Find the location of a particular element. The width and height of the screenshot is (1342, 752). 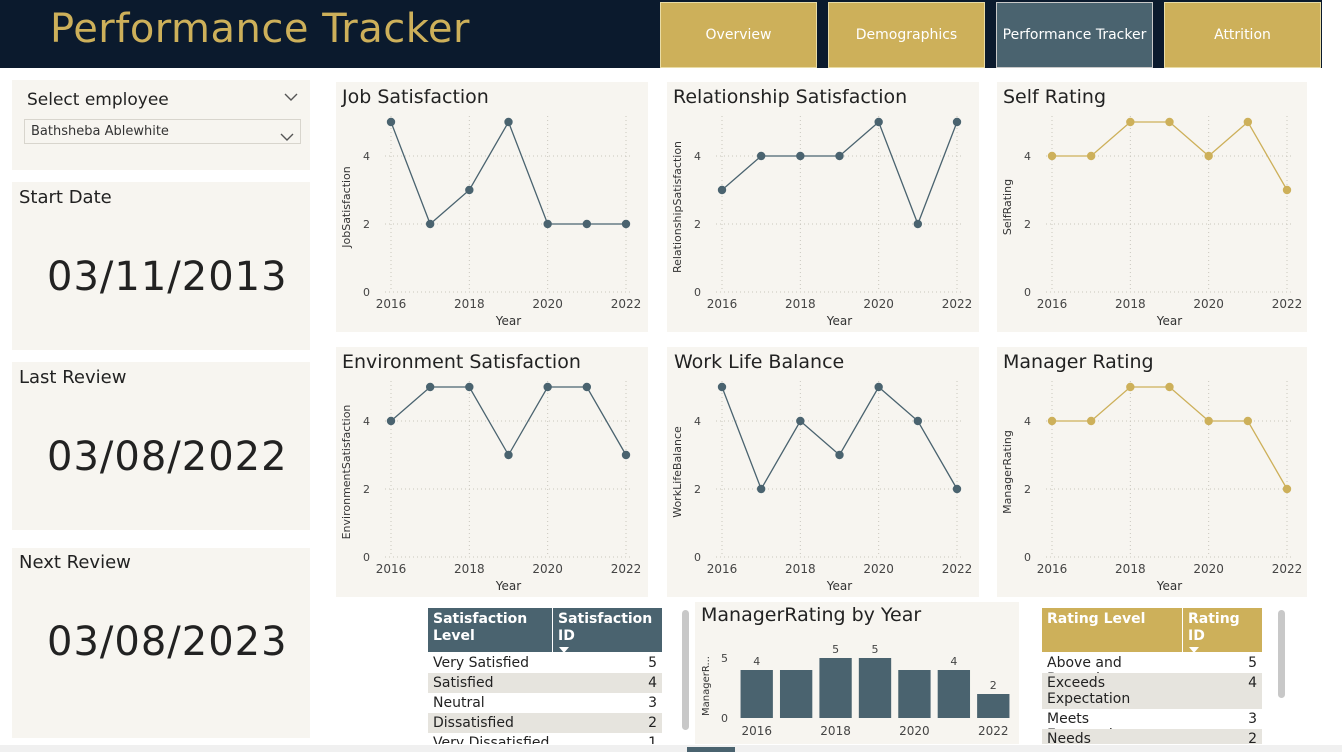

tab-performance-tracker: Performance Tracker is located at coordinates (1074, 35).